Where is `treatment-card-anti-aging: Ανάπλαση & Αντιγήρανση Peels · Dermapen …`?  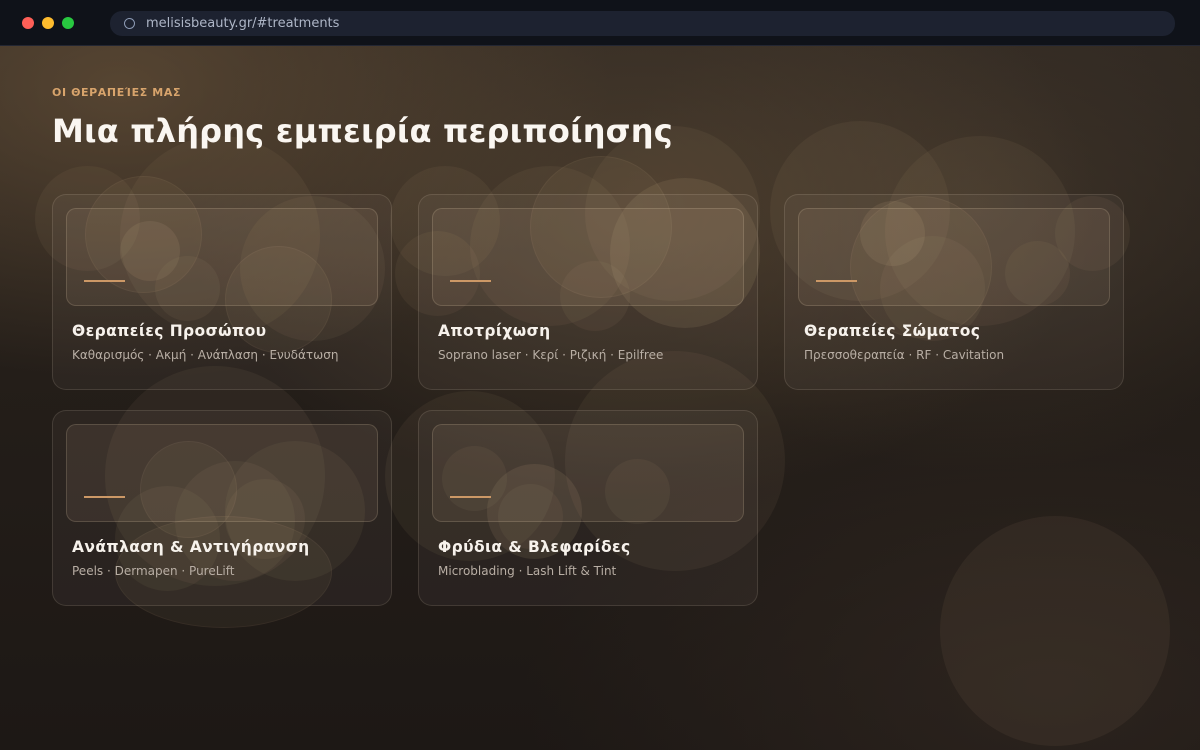 treatment-card-anti-aging: Ανάπλαση & Αντιγήρανση Peels · Dermapen … is located at coordinates (222, 508).